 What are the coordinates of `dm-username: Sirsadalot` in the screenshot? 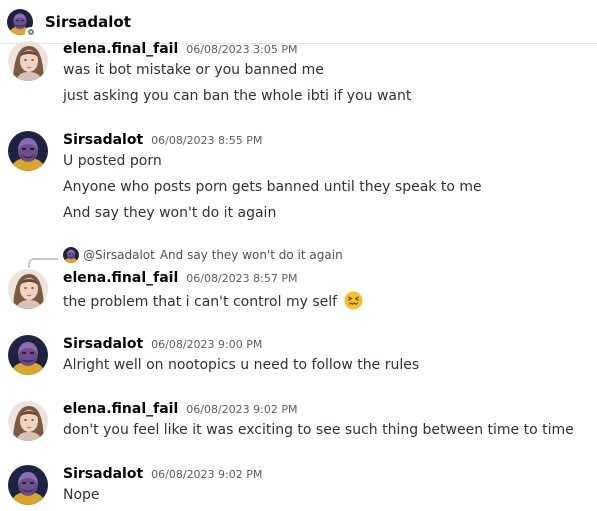 It's located at (88, 22).